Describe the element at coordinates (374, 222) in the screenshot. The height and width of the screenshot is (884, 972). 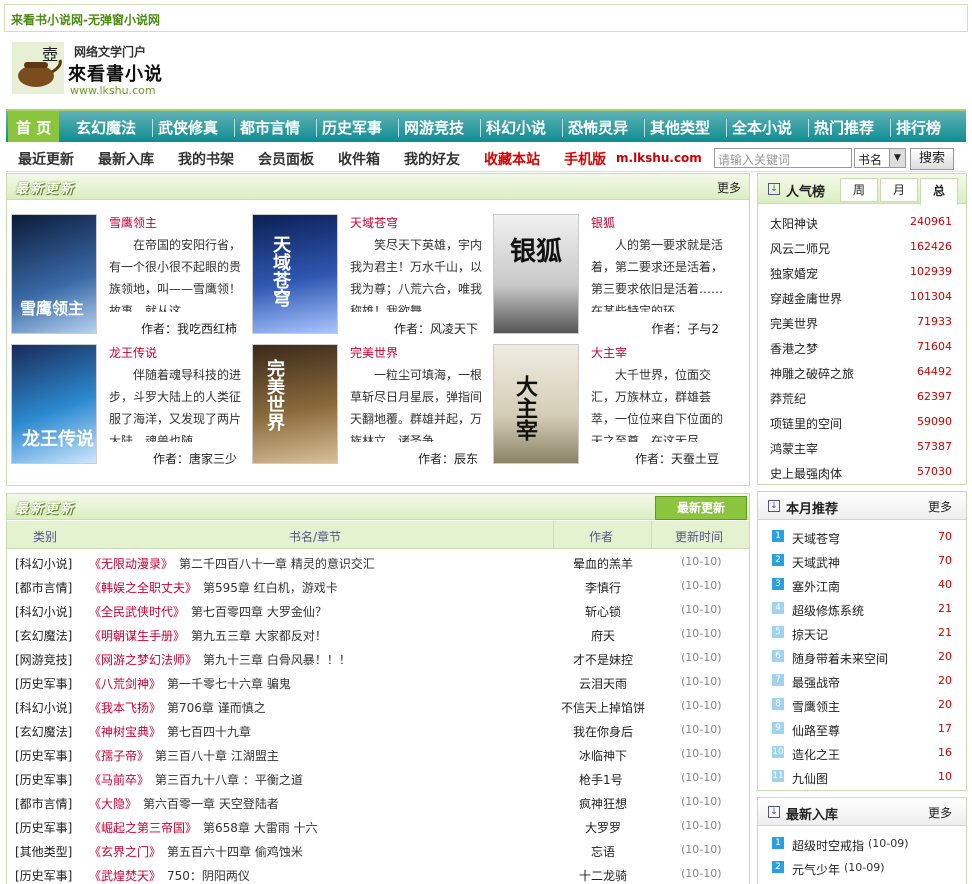
I see `book-title: 天域苍穹` at that location.